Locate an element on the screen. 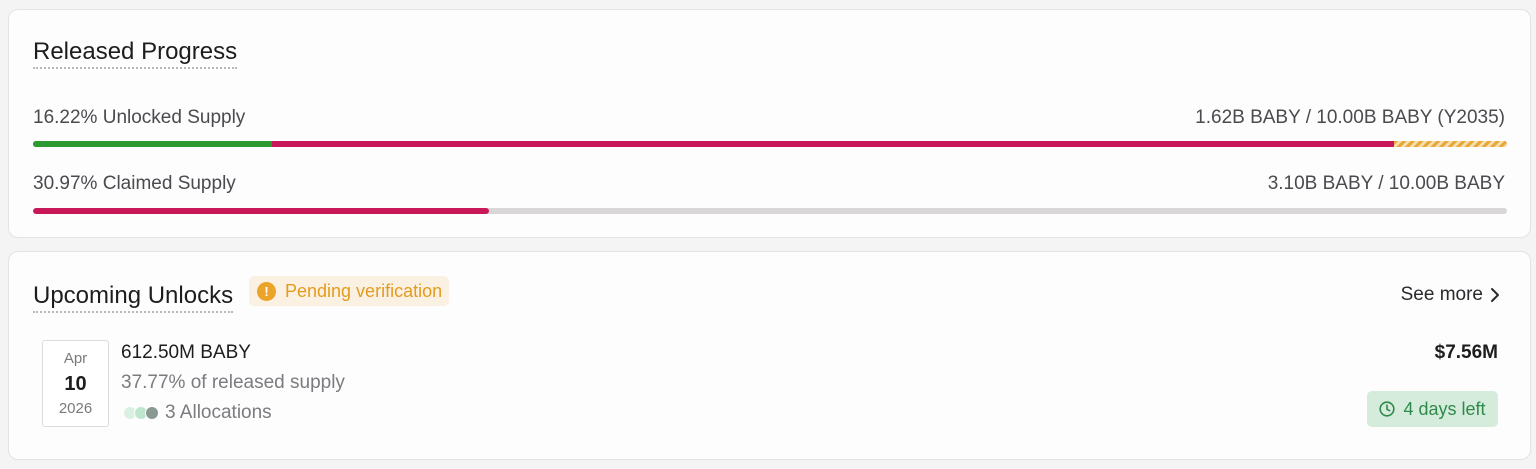  future-unlock-segment is located at coordinates (1450, 144).